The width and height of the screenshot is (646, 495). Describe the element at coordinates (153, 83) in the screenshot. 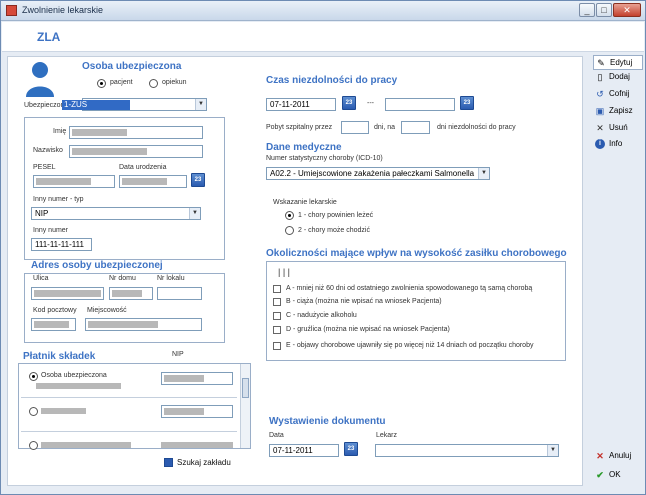

I see `guardian-radio` at that location.